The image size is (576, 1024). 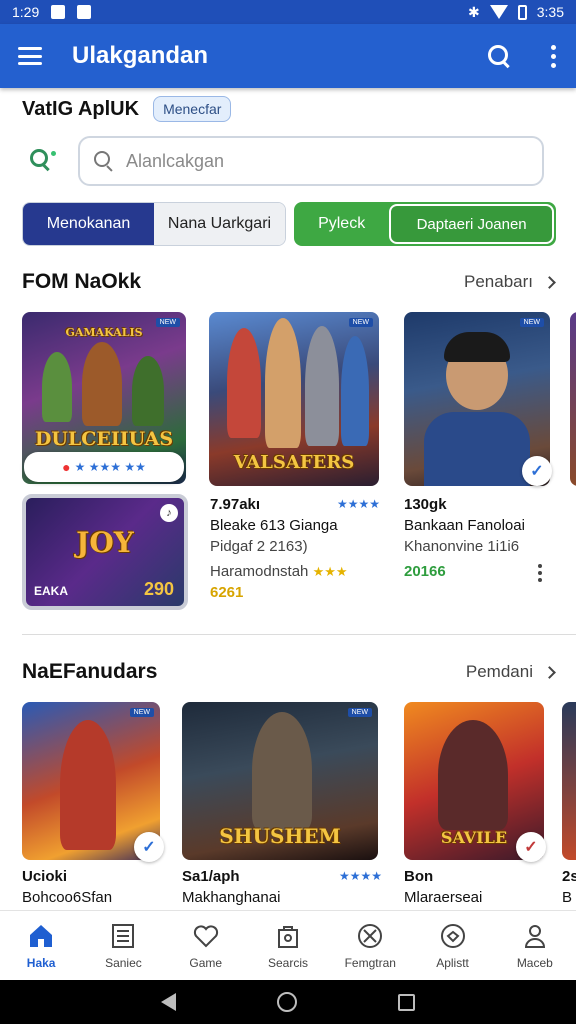 What do you see at coordinates (104, 439) in the screenshot?
I see `art-title: DULCEIIUAS` at bounding box center [104, 439].